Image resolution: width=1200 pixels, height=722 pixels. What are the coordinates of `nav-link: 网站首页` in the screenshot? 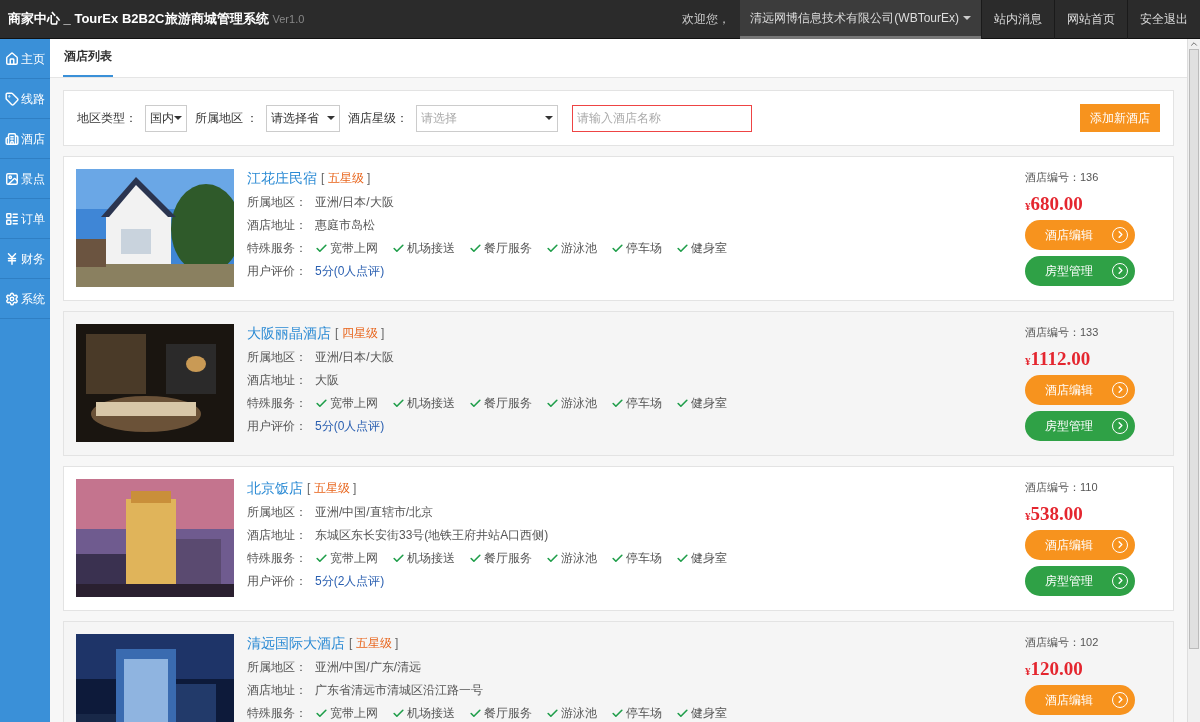 It's located at (1090, 19).